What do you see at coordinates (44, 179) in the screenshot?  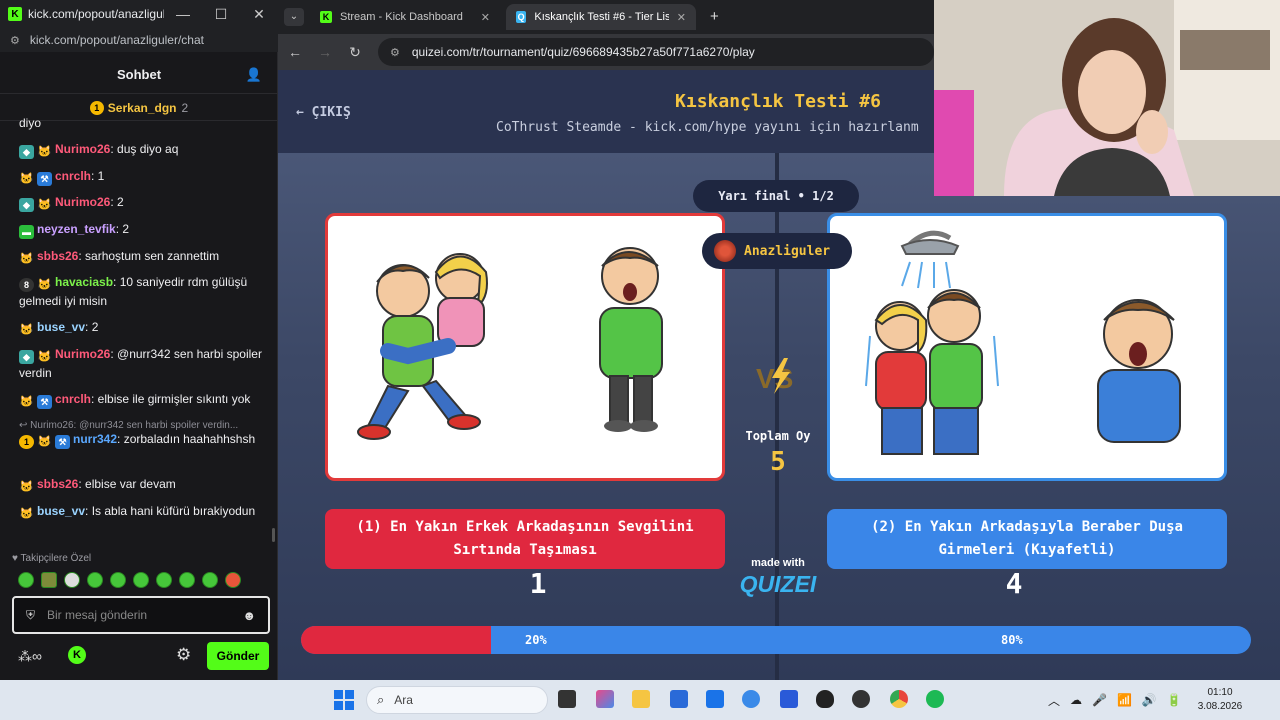 I see `moderator-badge-icon: ⚒` at bounding box center [44, 179].